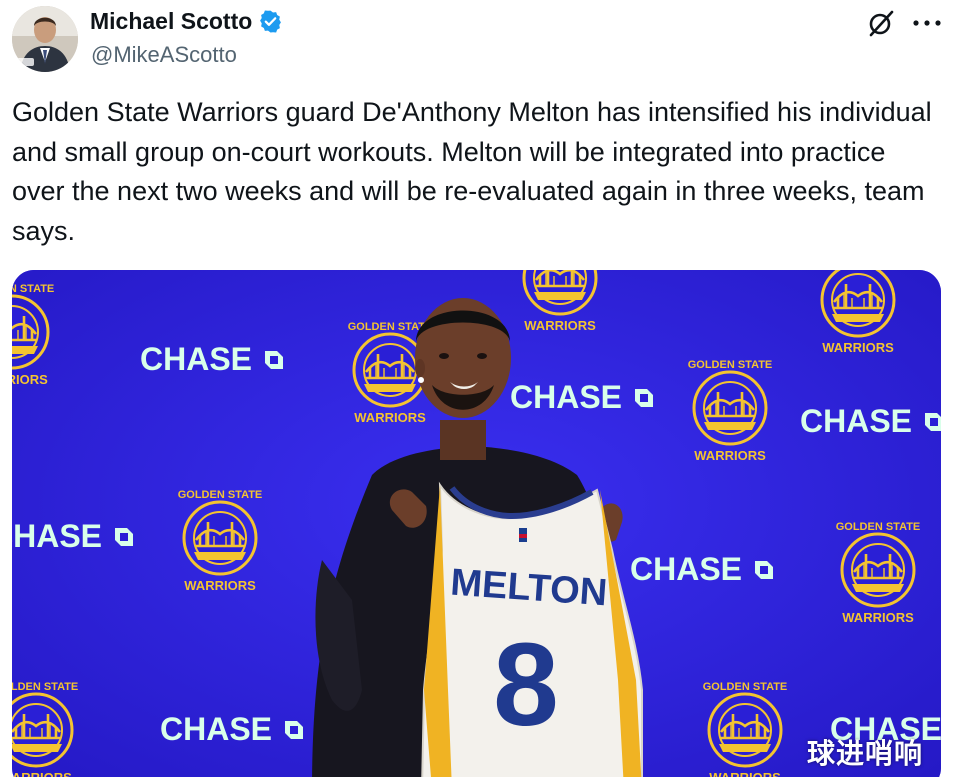  I want to click on more-options-icon, so click(927, 23).